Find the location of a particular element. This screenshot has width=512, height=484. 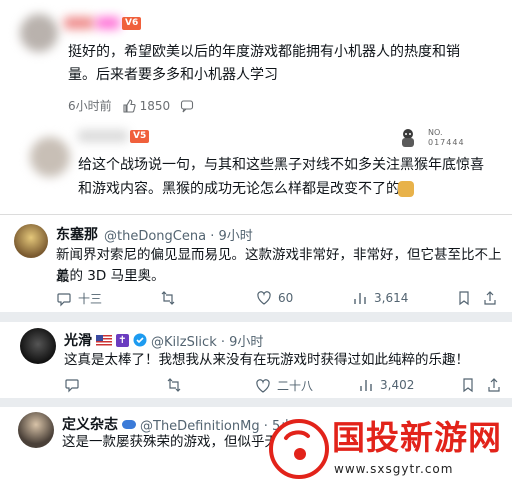

tweet-text: 这真是太棒了！我想我从来没有在玩游戏时获得过如此纯粹的乐趣！ is located at coordinates (266, 360).